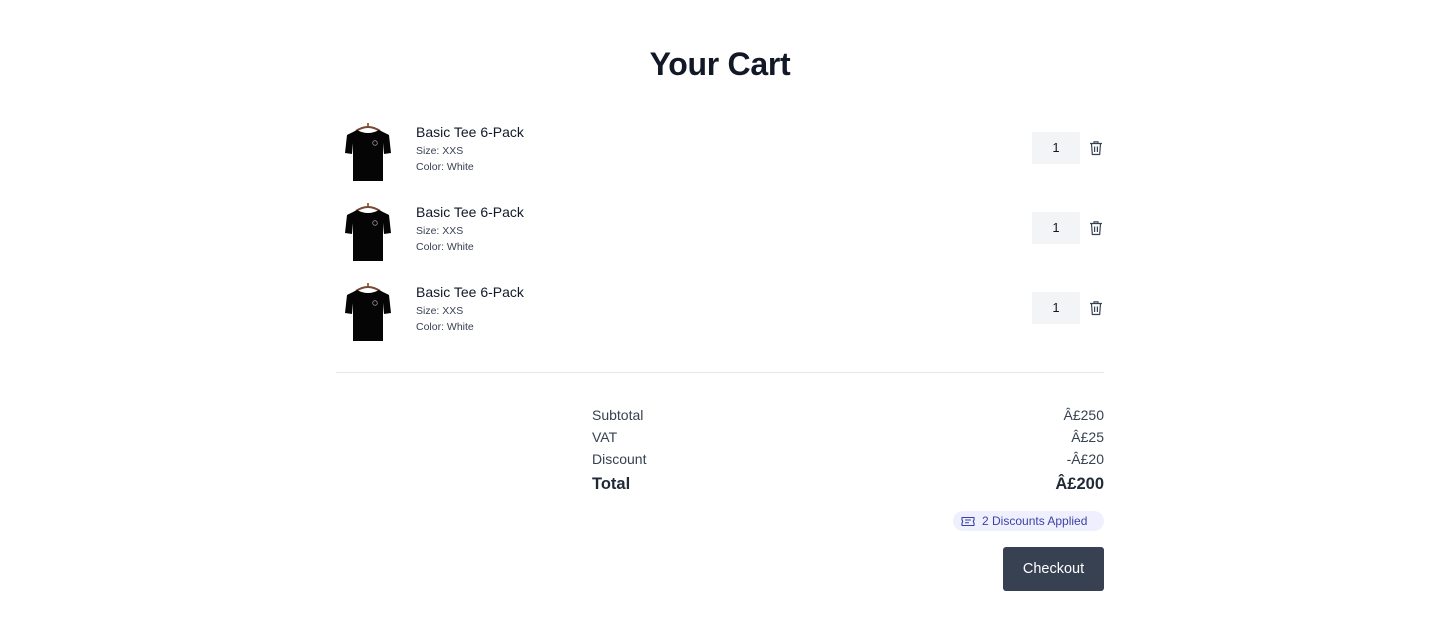  Describe the element at coordinates (1085, 459) in the screenshot. I see `discount-value: -Â£20` at that location.